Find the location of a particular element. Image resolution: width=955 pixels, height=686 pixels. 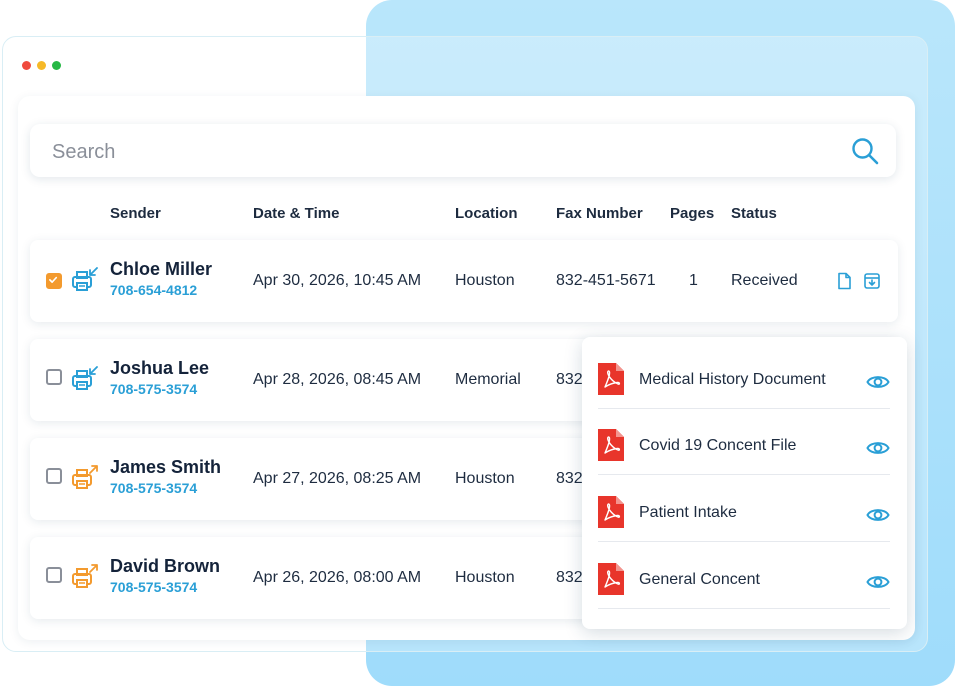

document-item: Medical History Document is located at coordinates (744, 376).